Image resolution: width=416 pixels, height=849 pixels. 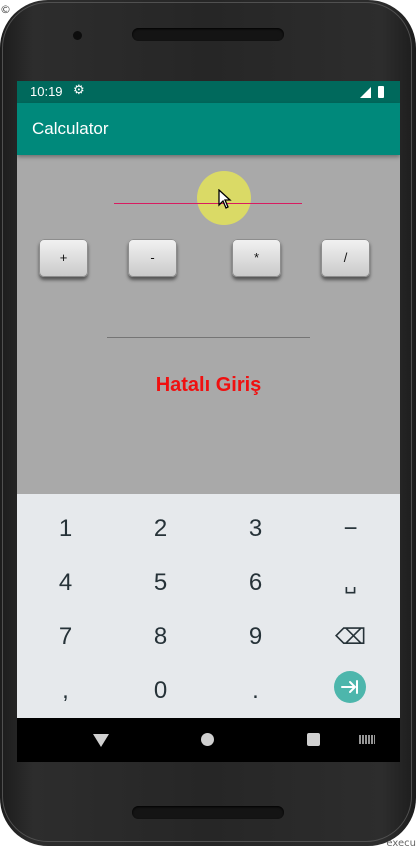 What do you see at coordinates (255, 583) in the screenshot?
I see `key-6: 6` at bounding box center [255, 583].